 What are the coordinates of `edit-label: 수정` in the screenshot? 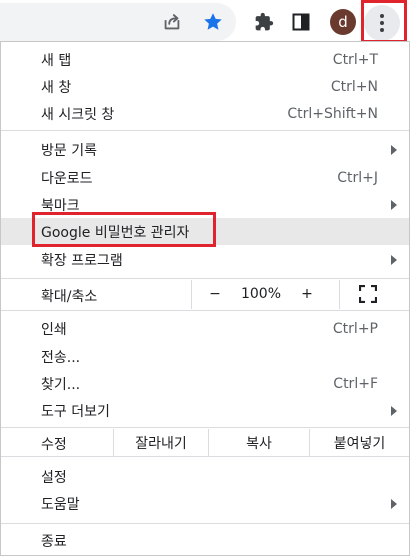 It's located at (54, 445).